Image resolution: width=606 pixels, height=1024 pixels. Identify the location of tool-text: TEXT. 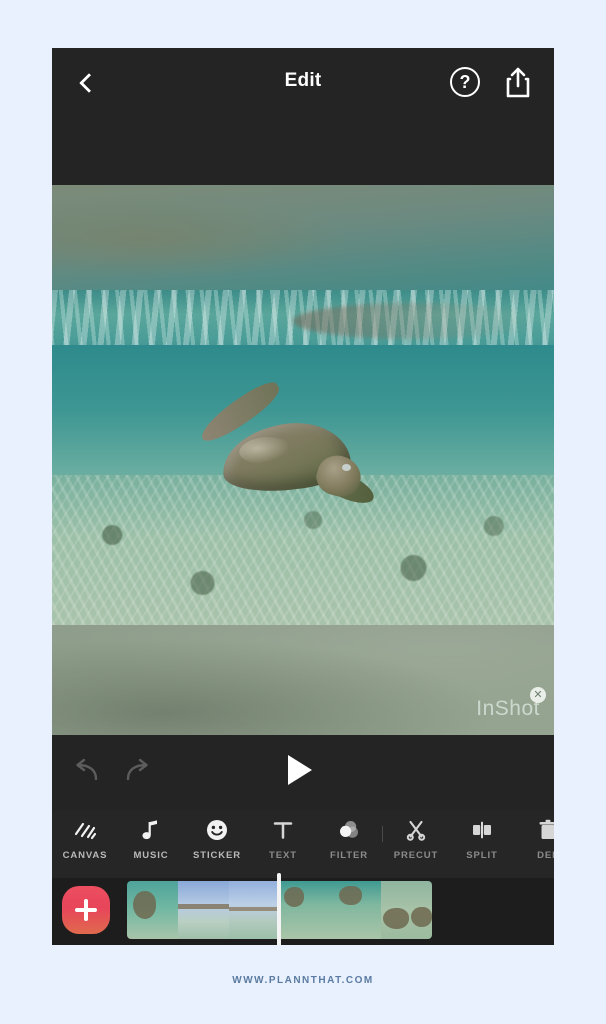
(283, 838).